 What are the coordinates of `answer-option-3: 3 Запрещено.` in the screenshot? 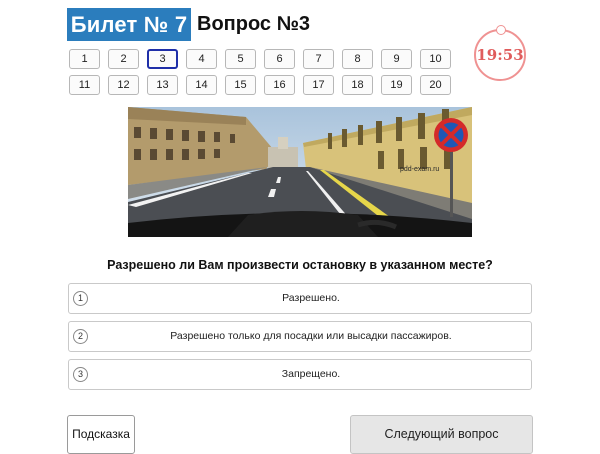 It's located at (300, 374).